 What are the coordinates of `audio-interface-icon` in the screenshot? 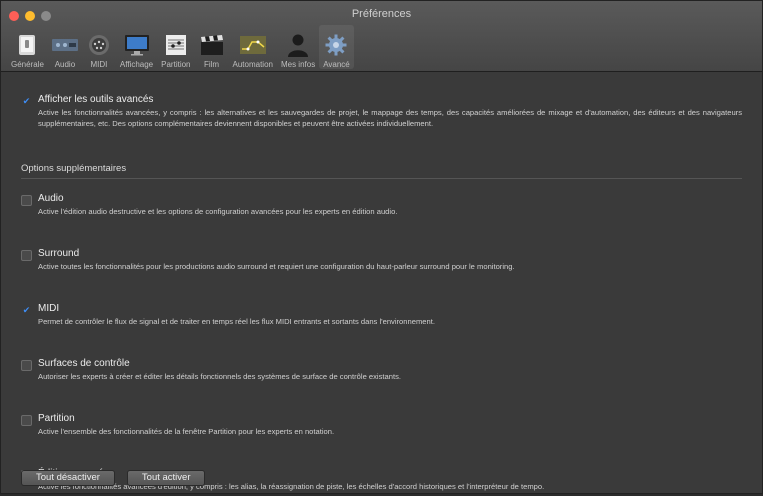 It's located at (64, 45).